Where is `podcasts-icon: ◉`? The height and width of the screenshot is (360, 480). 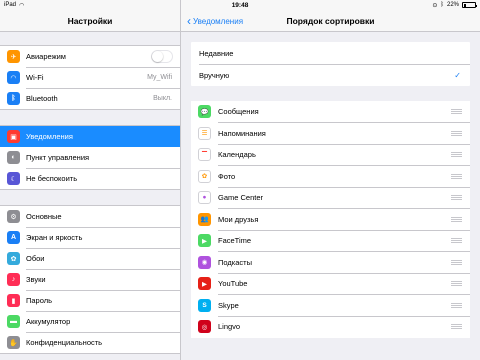 podcasts-icon: ◉ is located at coordinates (204, 262).